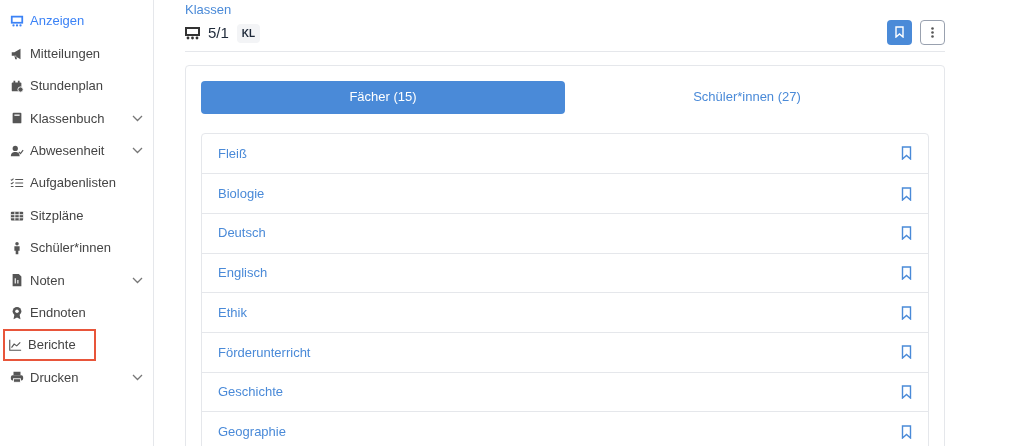  What do you see at coordinates (17, 118) in the screenshot?
I see `book-icon` at bounding box center [17, 118].